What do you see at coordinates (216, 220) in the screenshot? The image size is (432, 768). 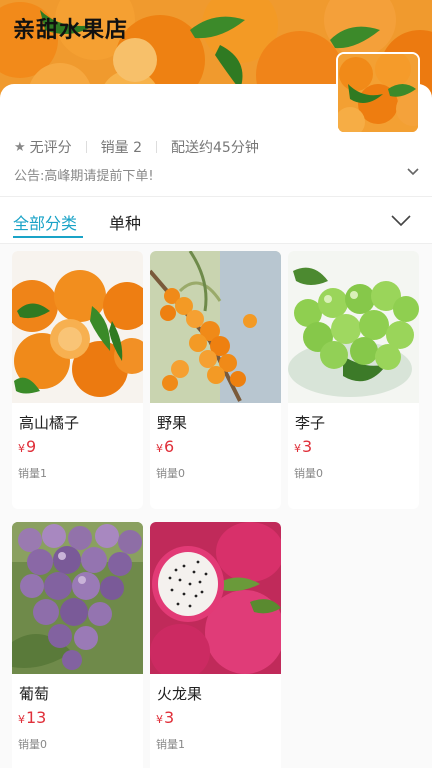 I see `category-tabs: 全部分类 单种` at bounding box center [216, 220].